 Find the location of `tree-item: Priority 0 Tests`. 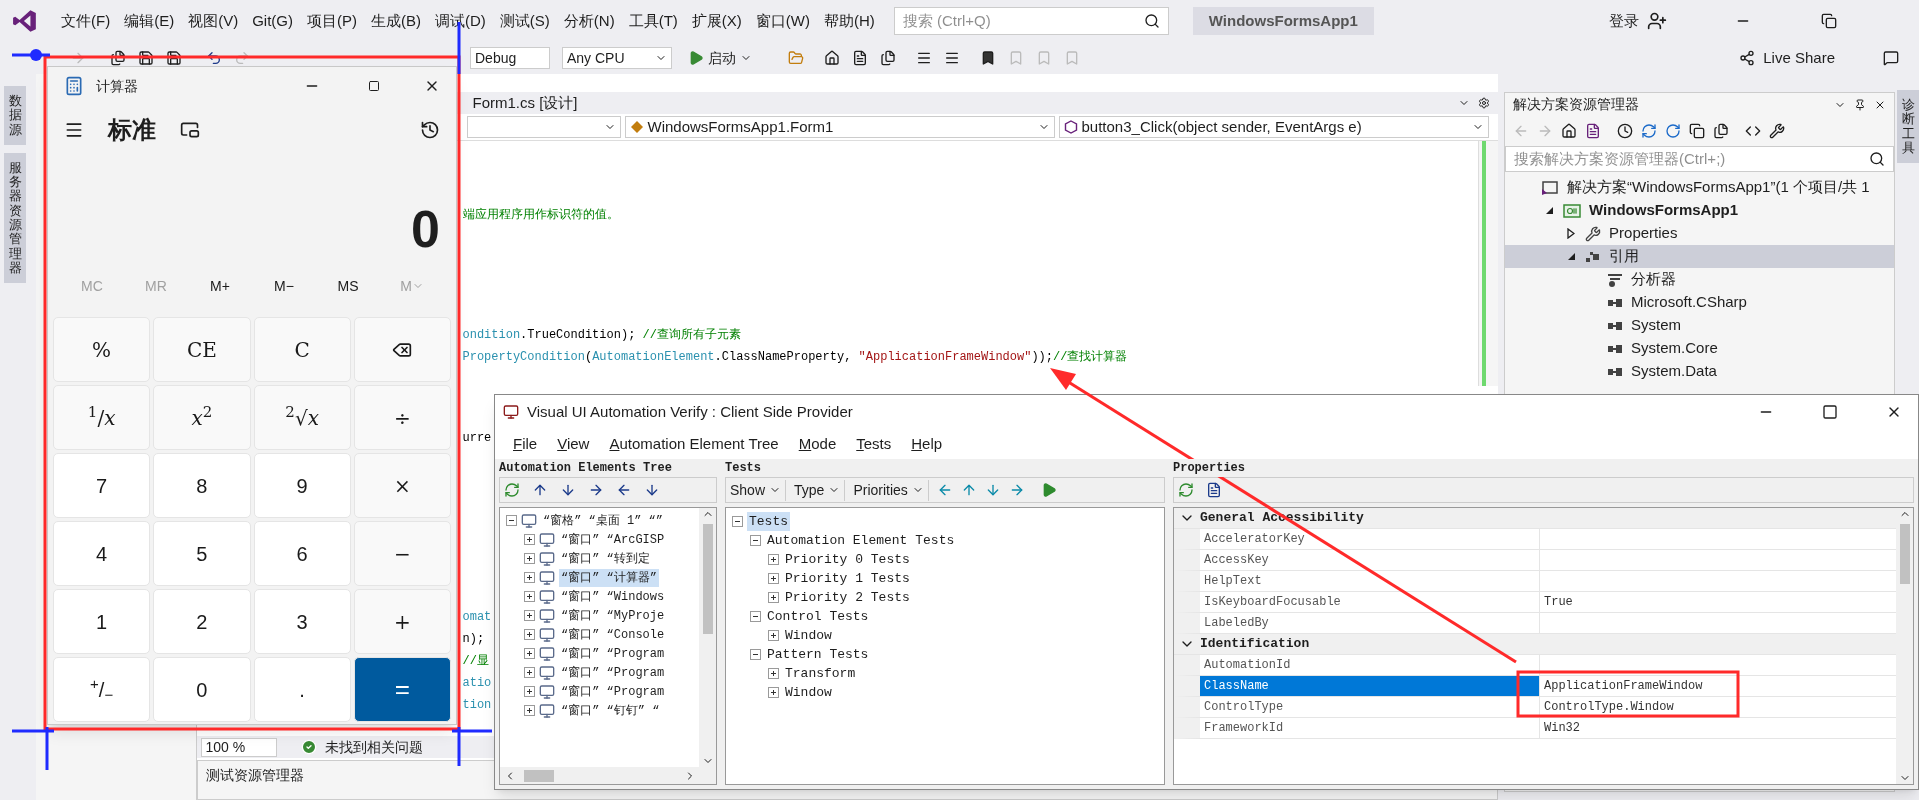

tree-item: Priority 0 Tests is located at coordinates (847, 559).